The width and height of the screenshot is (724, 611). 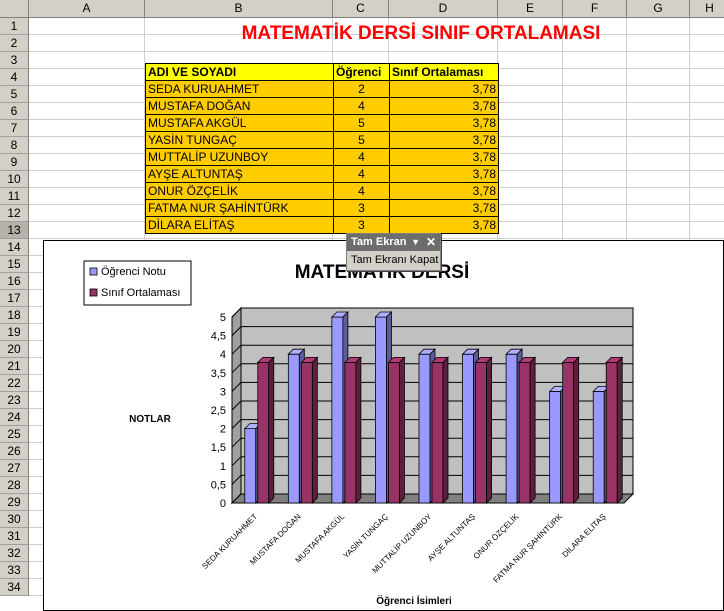 I want to click on student-name-cell: MUSTAFA AKGÜL, so click(x=239, y=123).